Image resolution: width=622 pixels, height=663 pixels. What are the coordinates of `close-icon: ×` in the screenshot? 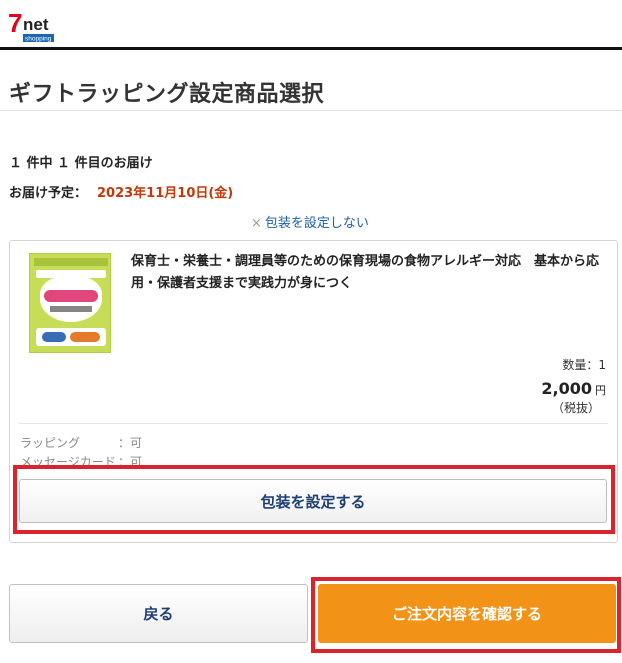 It's located at (256, 223).